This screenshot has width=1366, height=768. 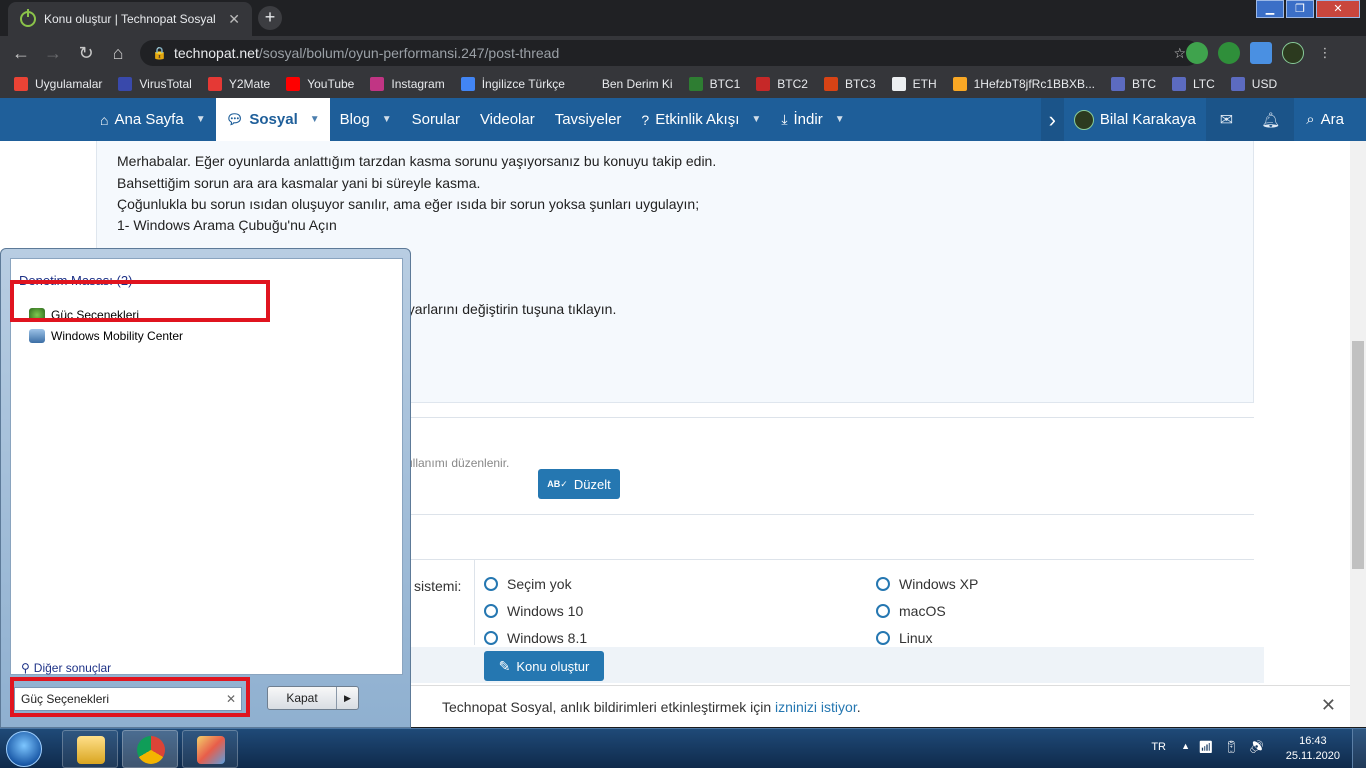 I want to click on chrome-icon, so click(x=151, y=750).